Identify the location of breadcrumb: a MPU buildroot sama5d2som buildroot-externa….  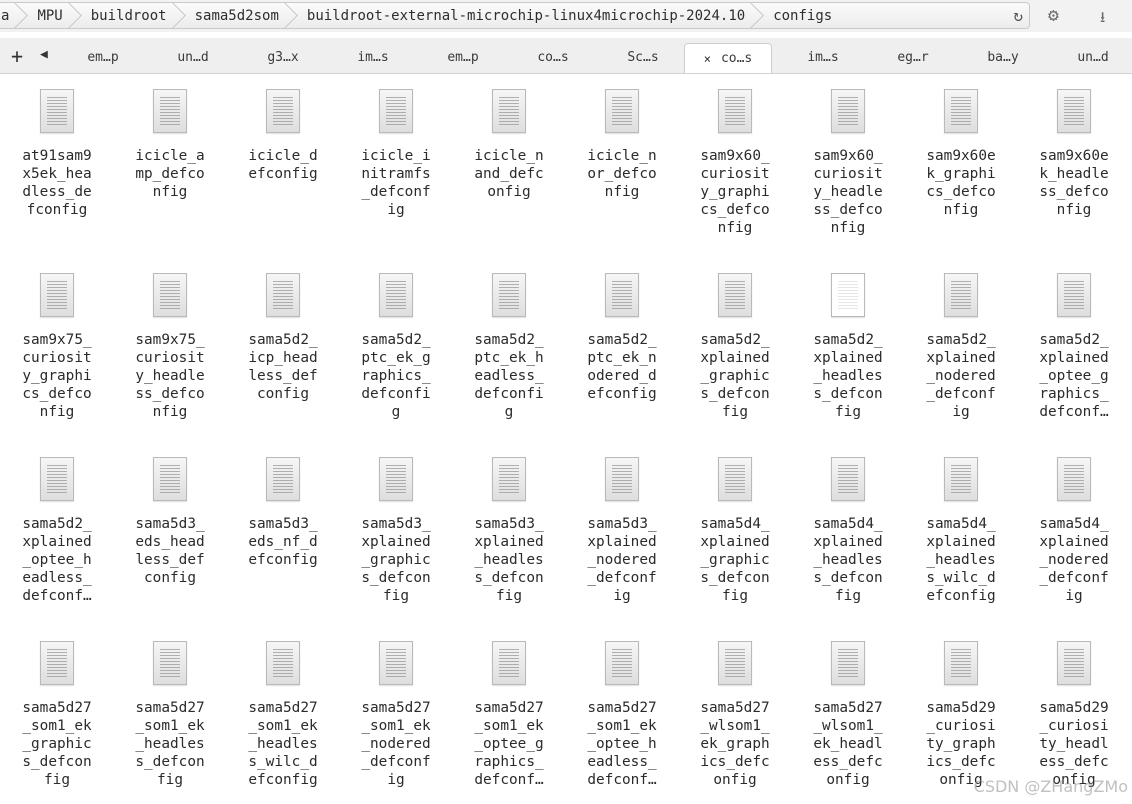
(515, 15).